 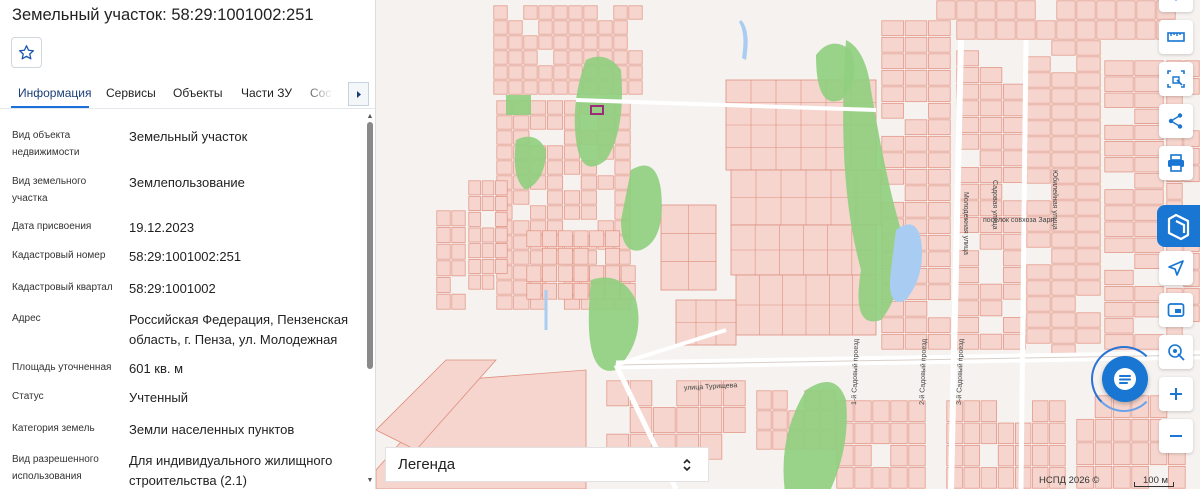 What do you see at coordinates (198, 93) in the screenshot?
I see `tab-objects: Объекты` at bounding box center [198, 93].